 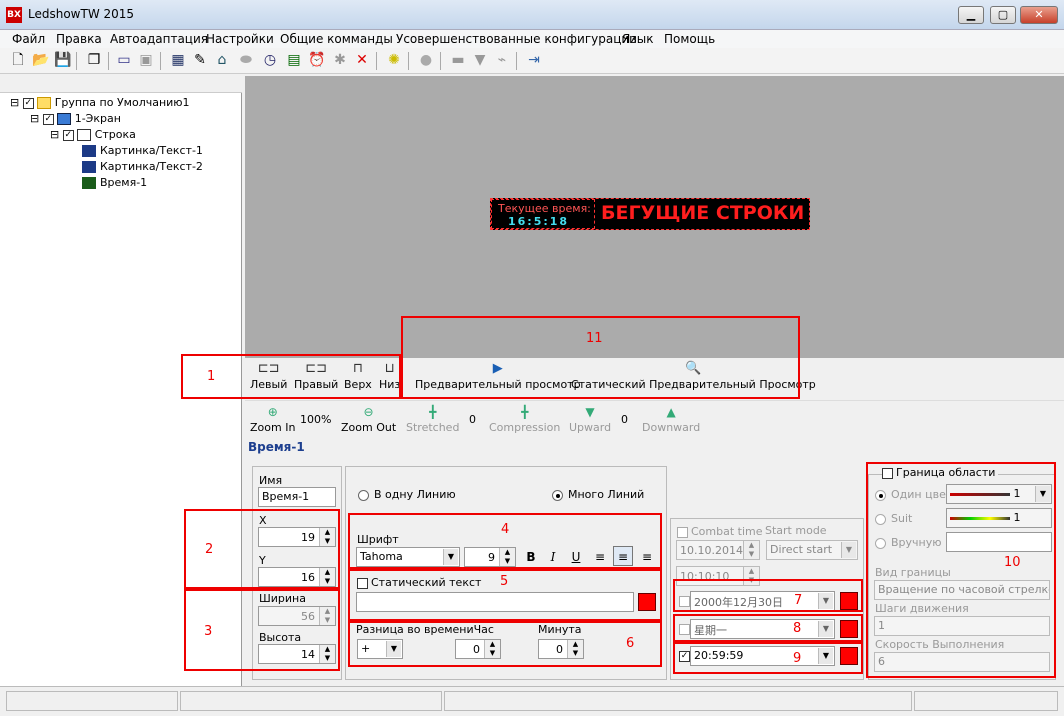 What do you see at coordinates (480, 60) in the screenshot?
I see `download-icon: ▼` at bounding box center [480, 60].